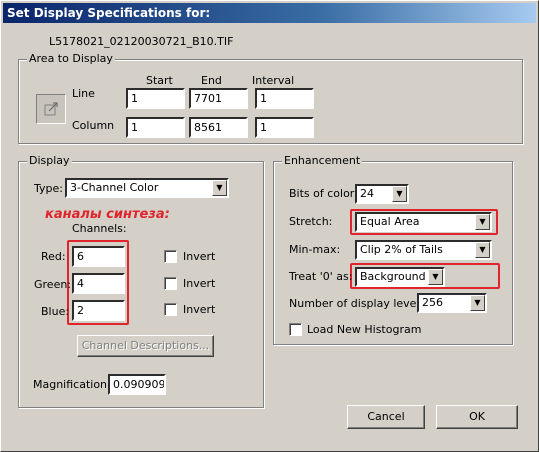 The image size is (539, 452). I want to click on red-invert-checkbox, so click(170, 256).